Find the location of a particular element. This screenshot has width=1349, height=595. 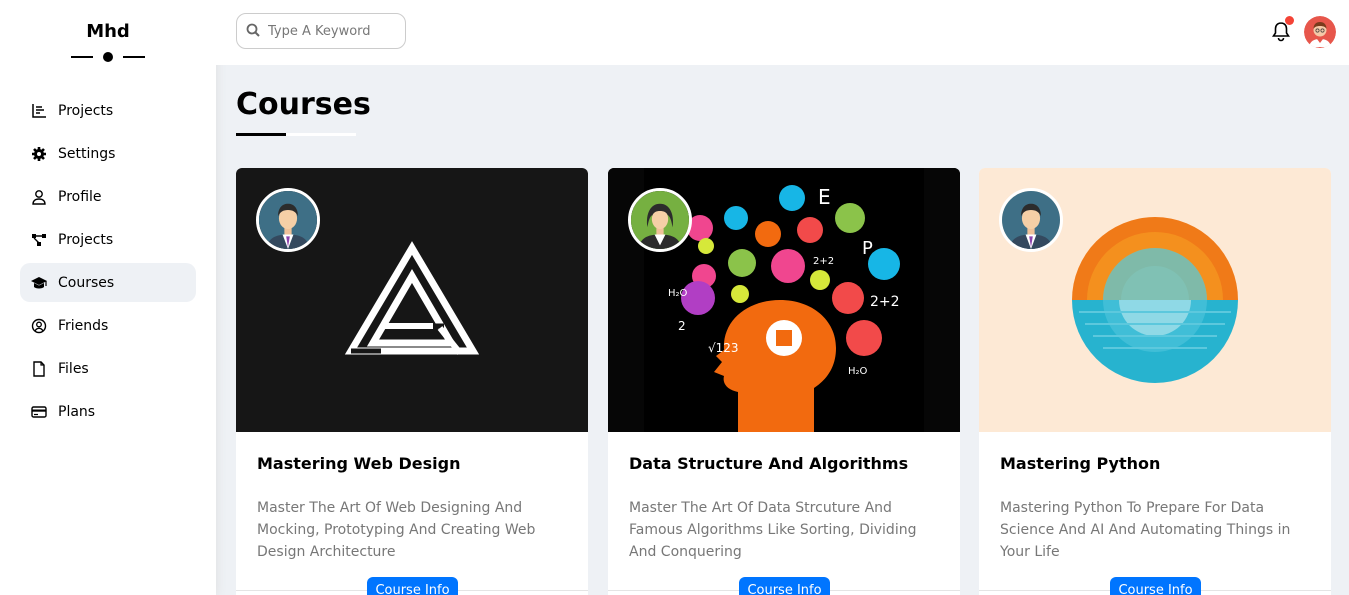

sidebar-item-projects: Projects is located at coordinates (108, 110).